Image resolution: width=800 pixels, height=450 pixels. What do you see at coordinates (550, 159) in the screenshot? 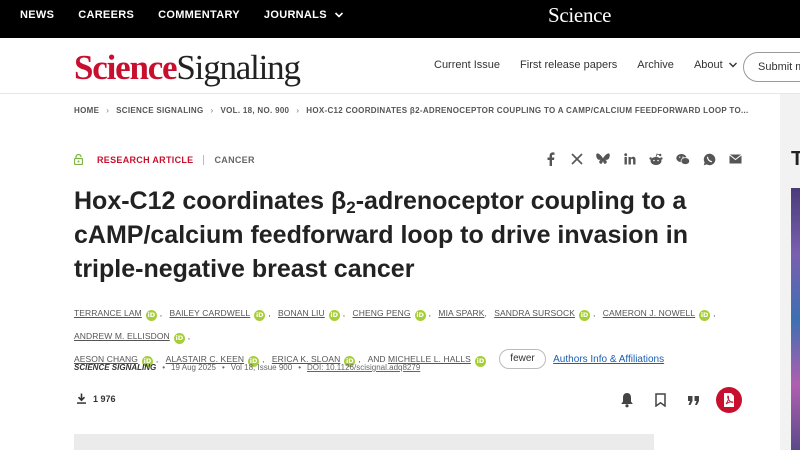
I see `facebook-icon` at bounding box center [550, 159].